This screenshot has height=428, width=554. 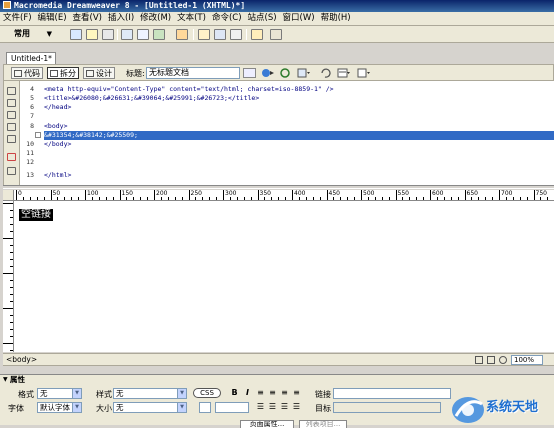 I want to click on menu-commands: 命令(C), so click(x=227, y=18).